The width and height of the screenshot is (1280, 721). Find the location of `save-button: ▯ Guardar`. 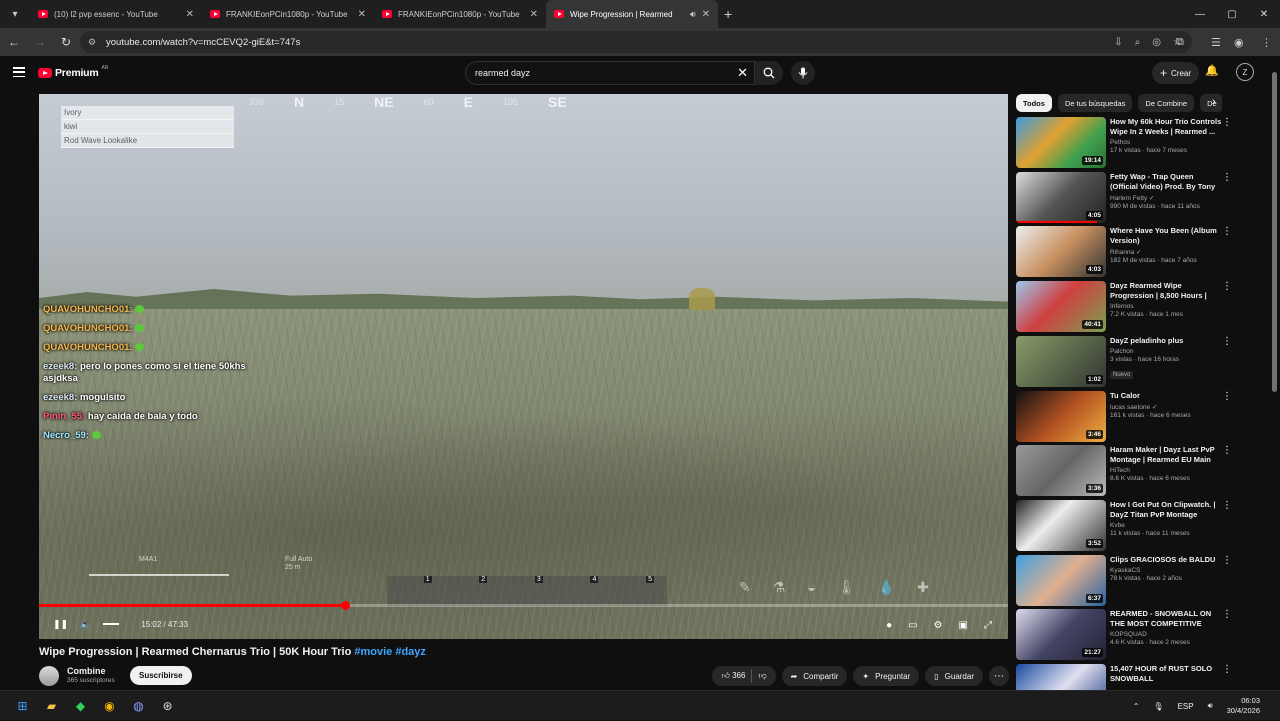

save-button: ▯ Guardar is located at coordinates (954, 676).